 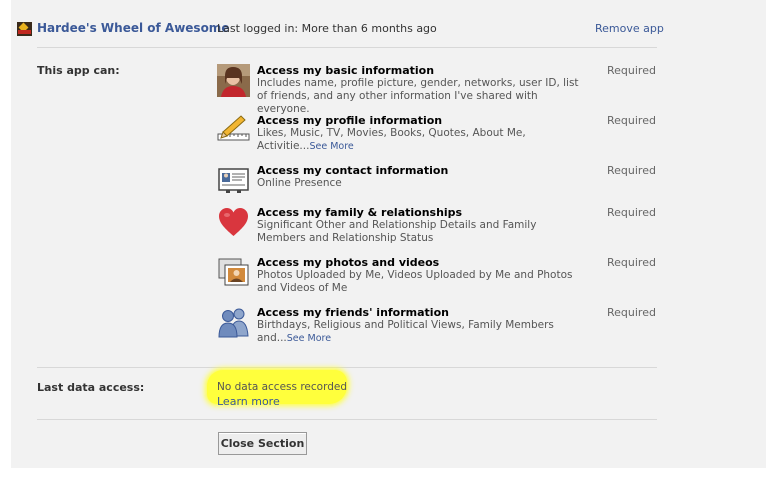 I want to click on permission-title: Access my basic information, so click(x=346, y=70).